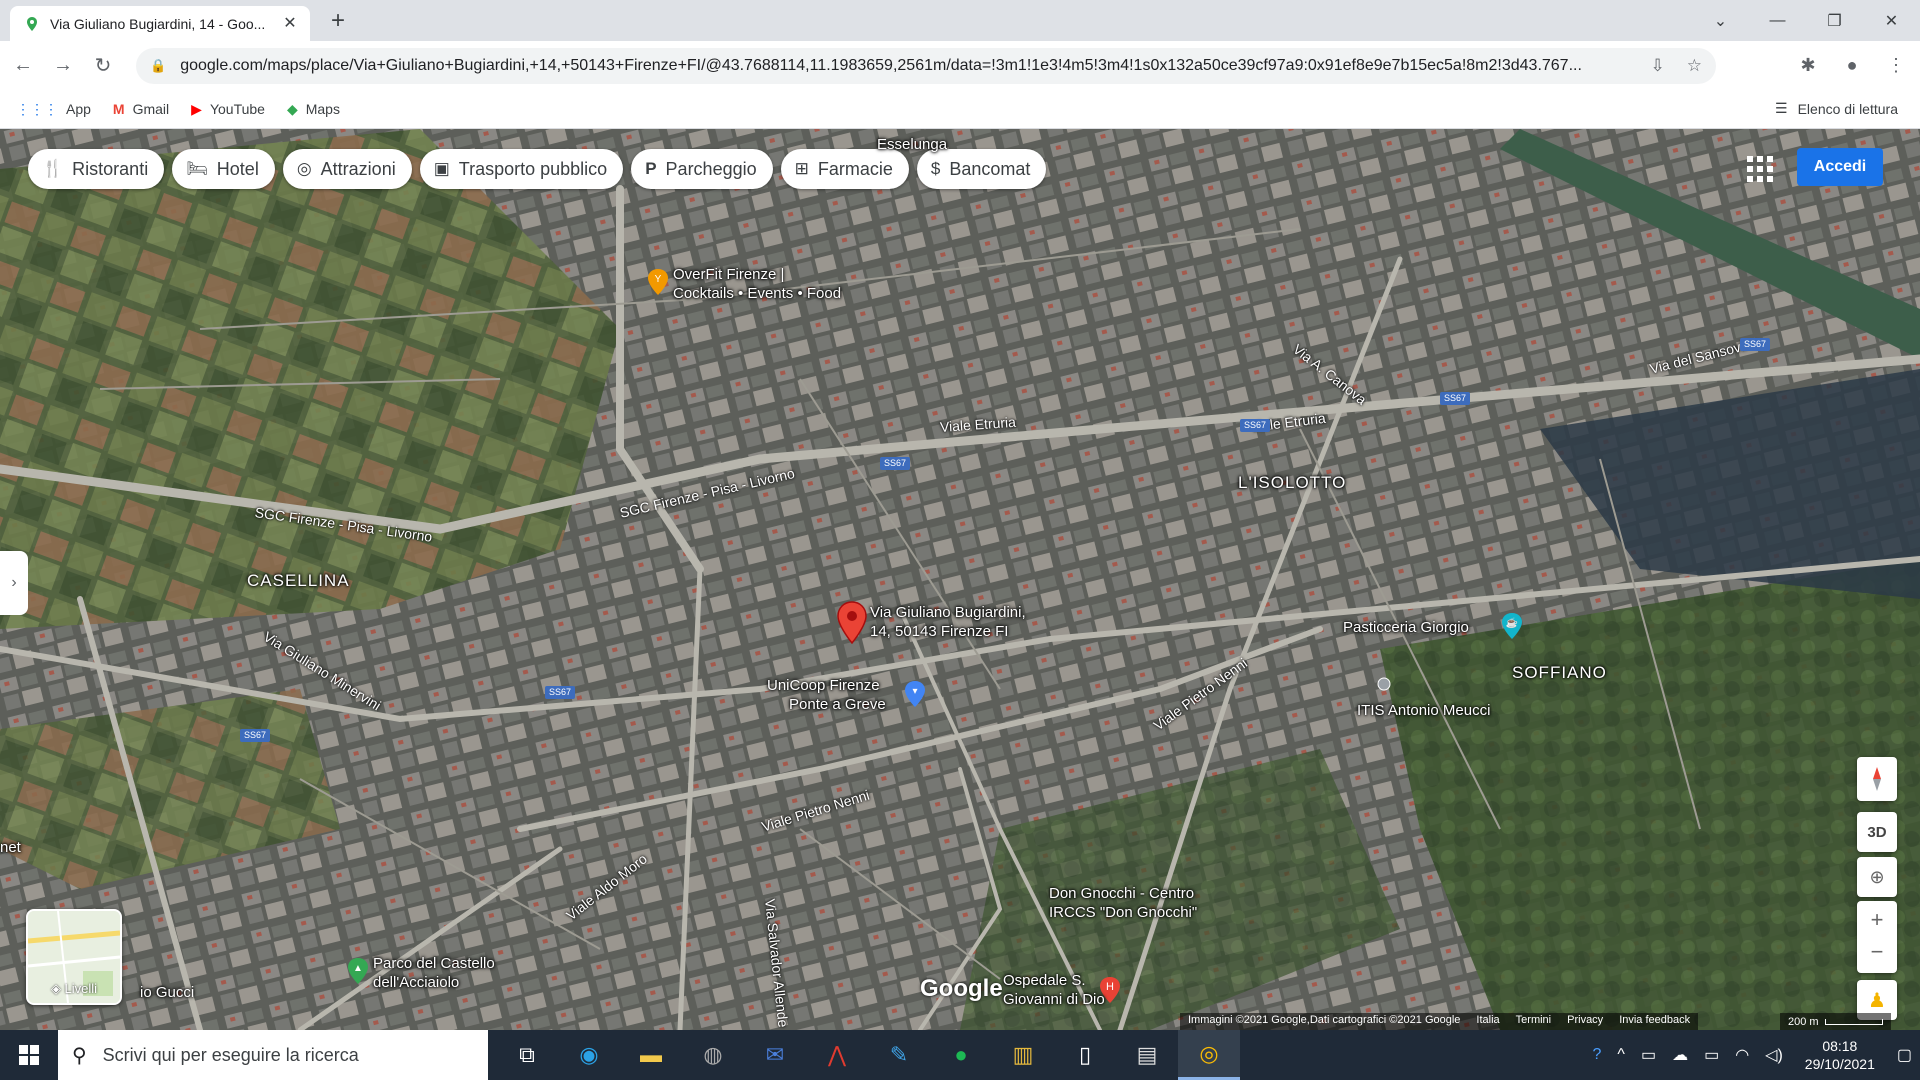  I want to click on chip-restaurants: 🍴 Ristoranti, so click(96, 169).